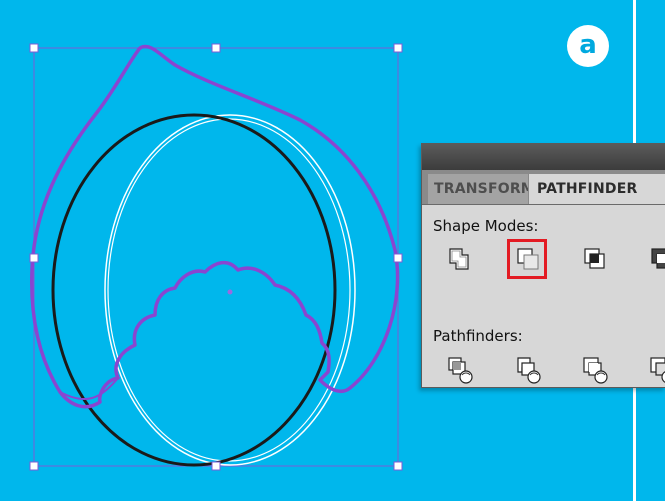 This screenshot has height=501, width=665. What do you see at coordinates (527, 369) in the screenshot?
I see `trim-icon` at bounding box center [527, 369].